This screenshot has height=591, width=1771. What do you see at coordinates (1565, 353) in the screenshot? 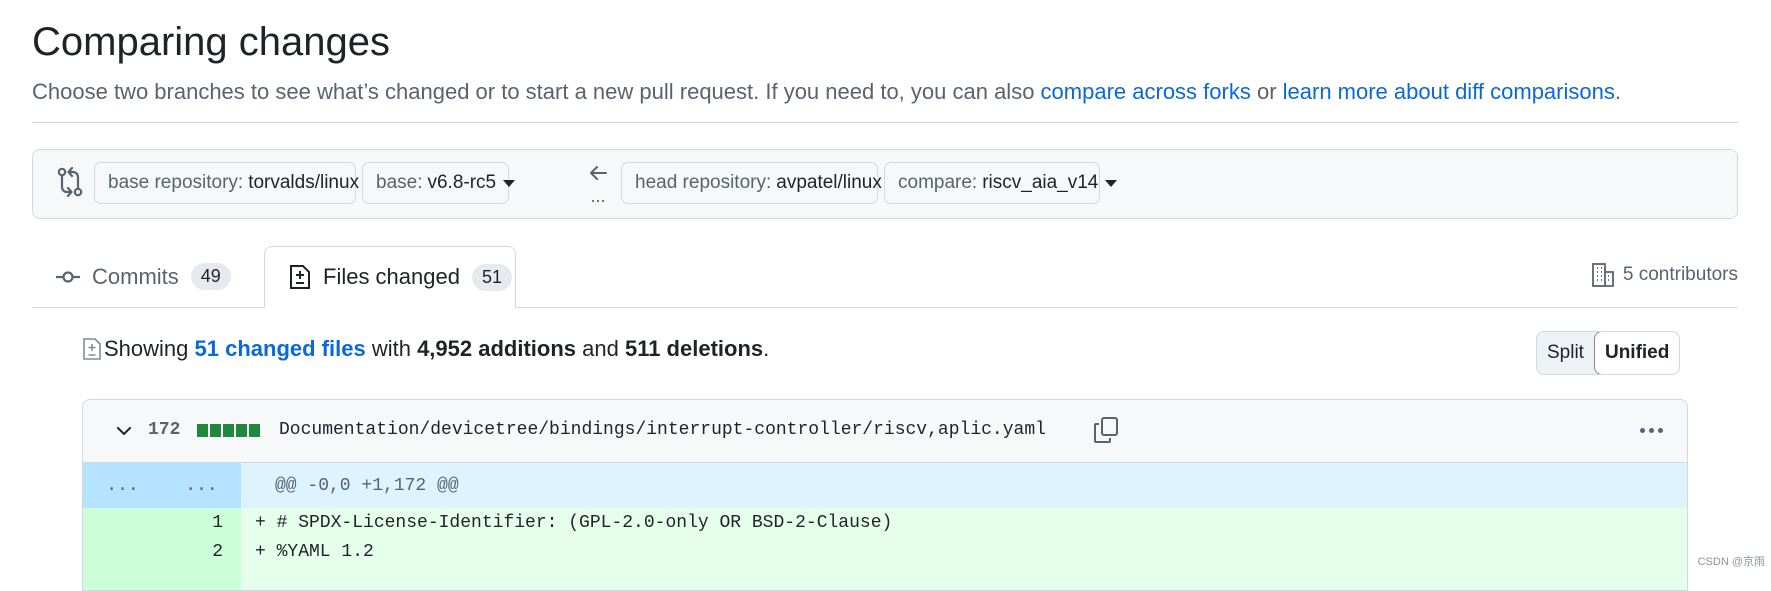
I see `split-view-button: Split` at bounding box center [1565, 353].